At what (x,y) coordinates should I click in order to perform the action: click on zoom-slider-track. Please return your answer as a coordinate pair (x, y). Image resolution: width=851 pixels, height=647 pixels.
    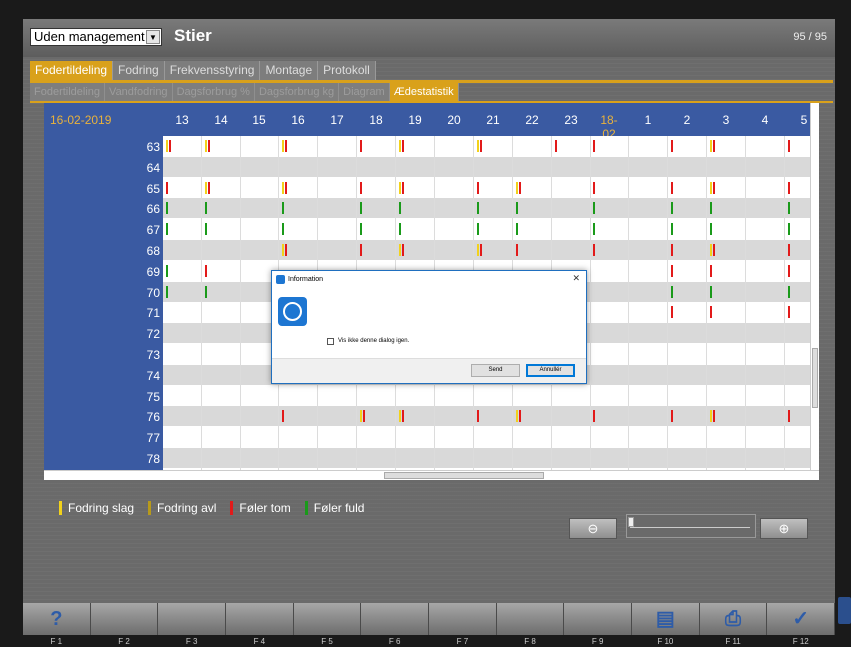
    Looking at the image, I should click on (690, 527).